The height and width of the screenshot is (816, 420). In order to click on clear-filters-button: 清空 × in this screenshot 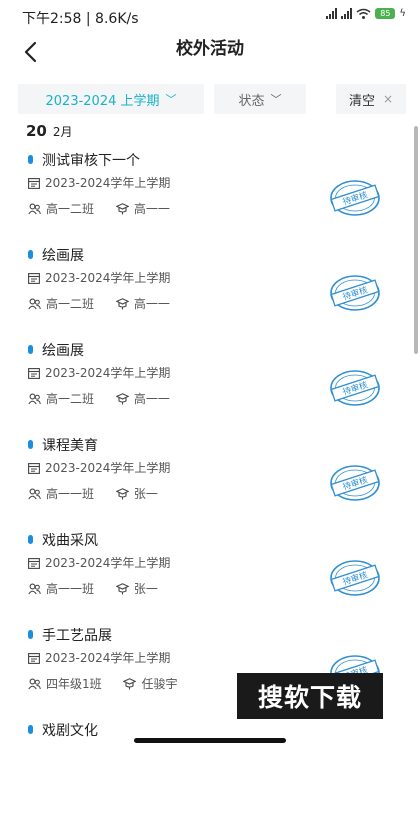, I will do `click(371, 99)`.